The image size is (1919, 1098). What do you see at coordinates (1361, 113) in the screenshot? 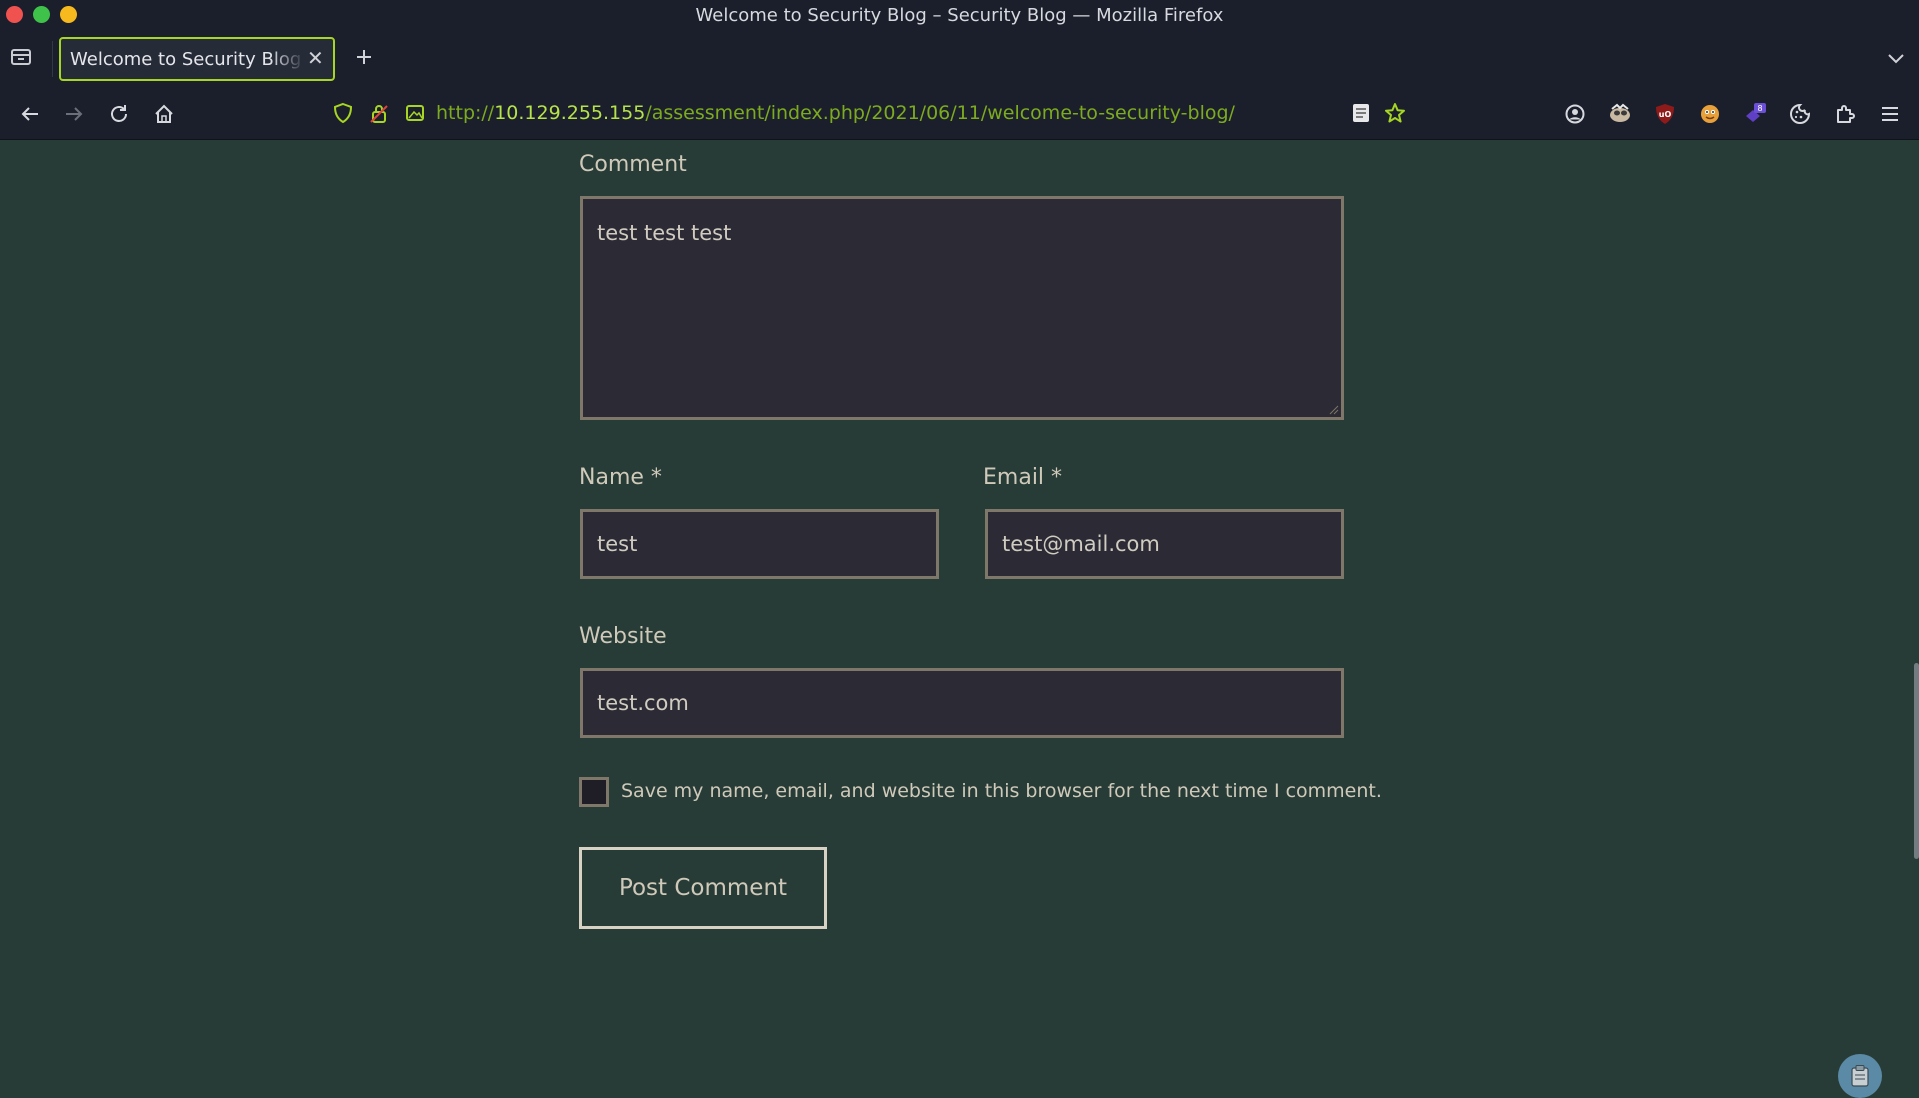
I see `reader-view-icon` at bounding box center [1361, 113].